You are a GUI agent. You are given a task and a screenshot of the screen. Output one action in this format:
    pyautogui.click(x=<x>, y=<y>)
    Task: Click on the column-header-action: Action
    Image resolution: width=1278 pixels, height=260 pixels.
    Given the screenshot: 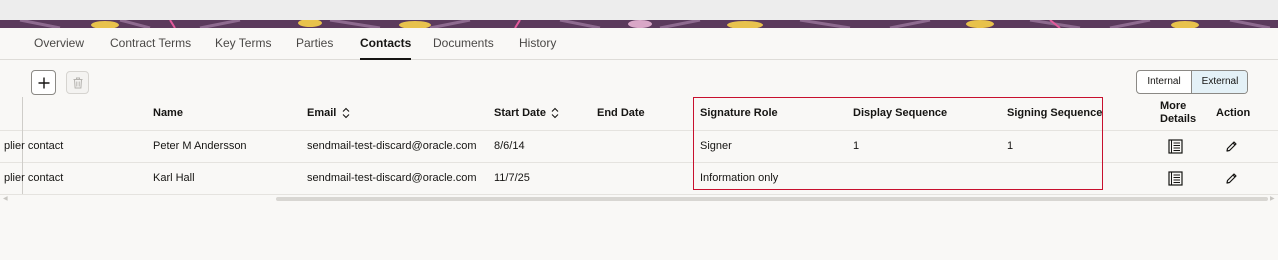 What is the action you would take?
    pyautogui.click(x=1233, y=113)
    